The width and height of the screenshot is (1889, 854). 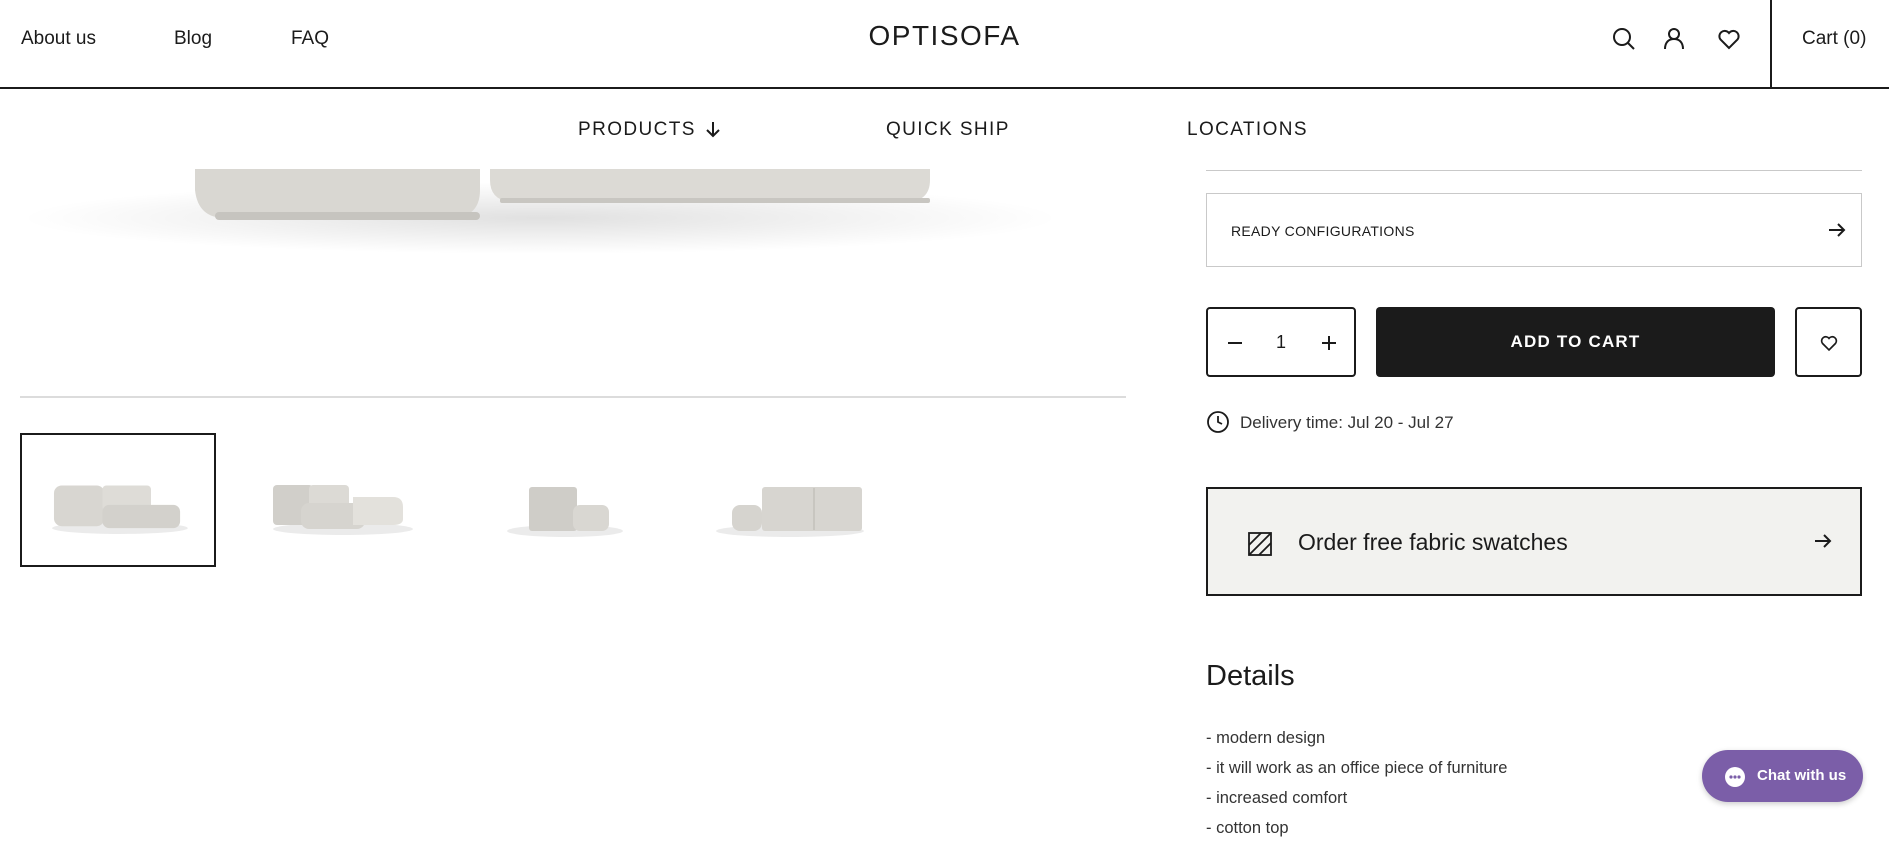 What do you see at coordinates (944, 36) in the screenshot?
I see `site-logo: OPTISOFA` at bounding box center [944, 36].